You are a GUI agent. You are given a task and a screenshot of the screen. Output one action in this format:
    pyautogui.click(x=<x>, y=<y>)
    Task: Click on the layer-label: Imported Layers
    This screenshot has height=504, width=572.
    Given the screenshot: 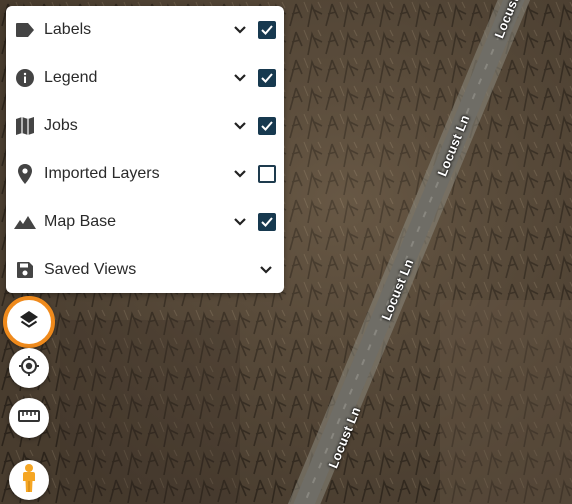 What is the action you would take?
    pyautogui.click(x=102, y=173)
    